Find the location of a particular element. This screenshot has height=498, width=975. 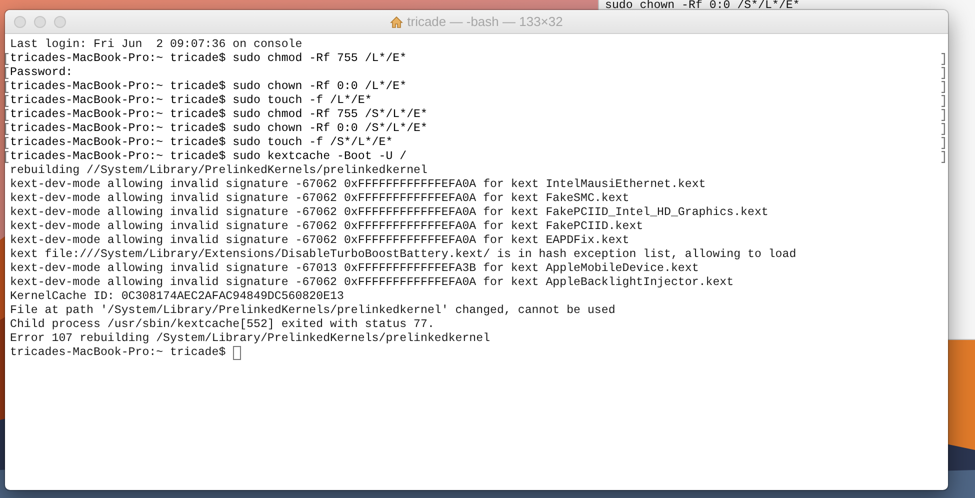

terminal-line: Password: is located at coordinates (41, 73).